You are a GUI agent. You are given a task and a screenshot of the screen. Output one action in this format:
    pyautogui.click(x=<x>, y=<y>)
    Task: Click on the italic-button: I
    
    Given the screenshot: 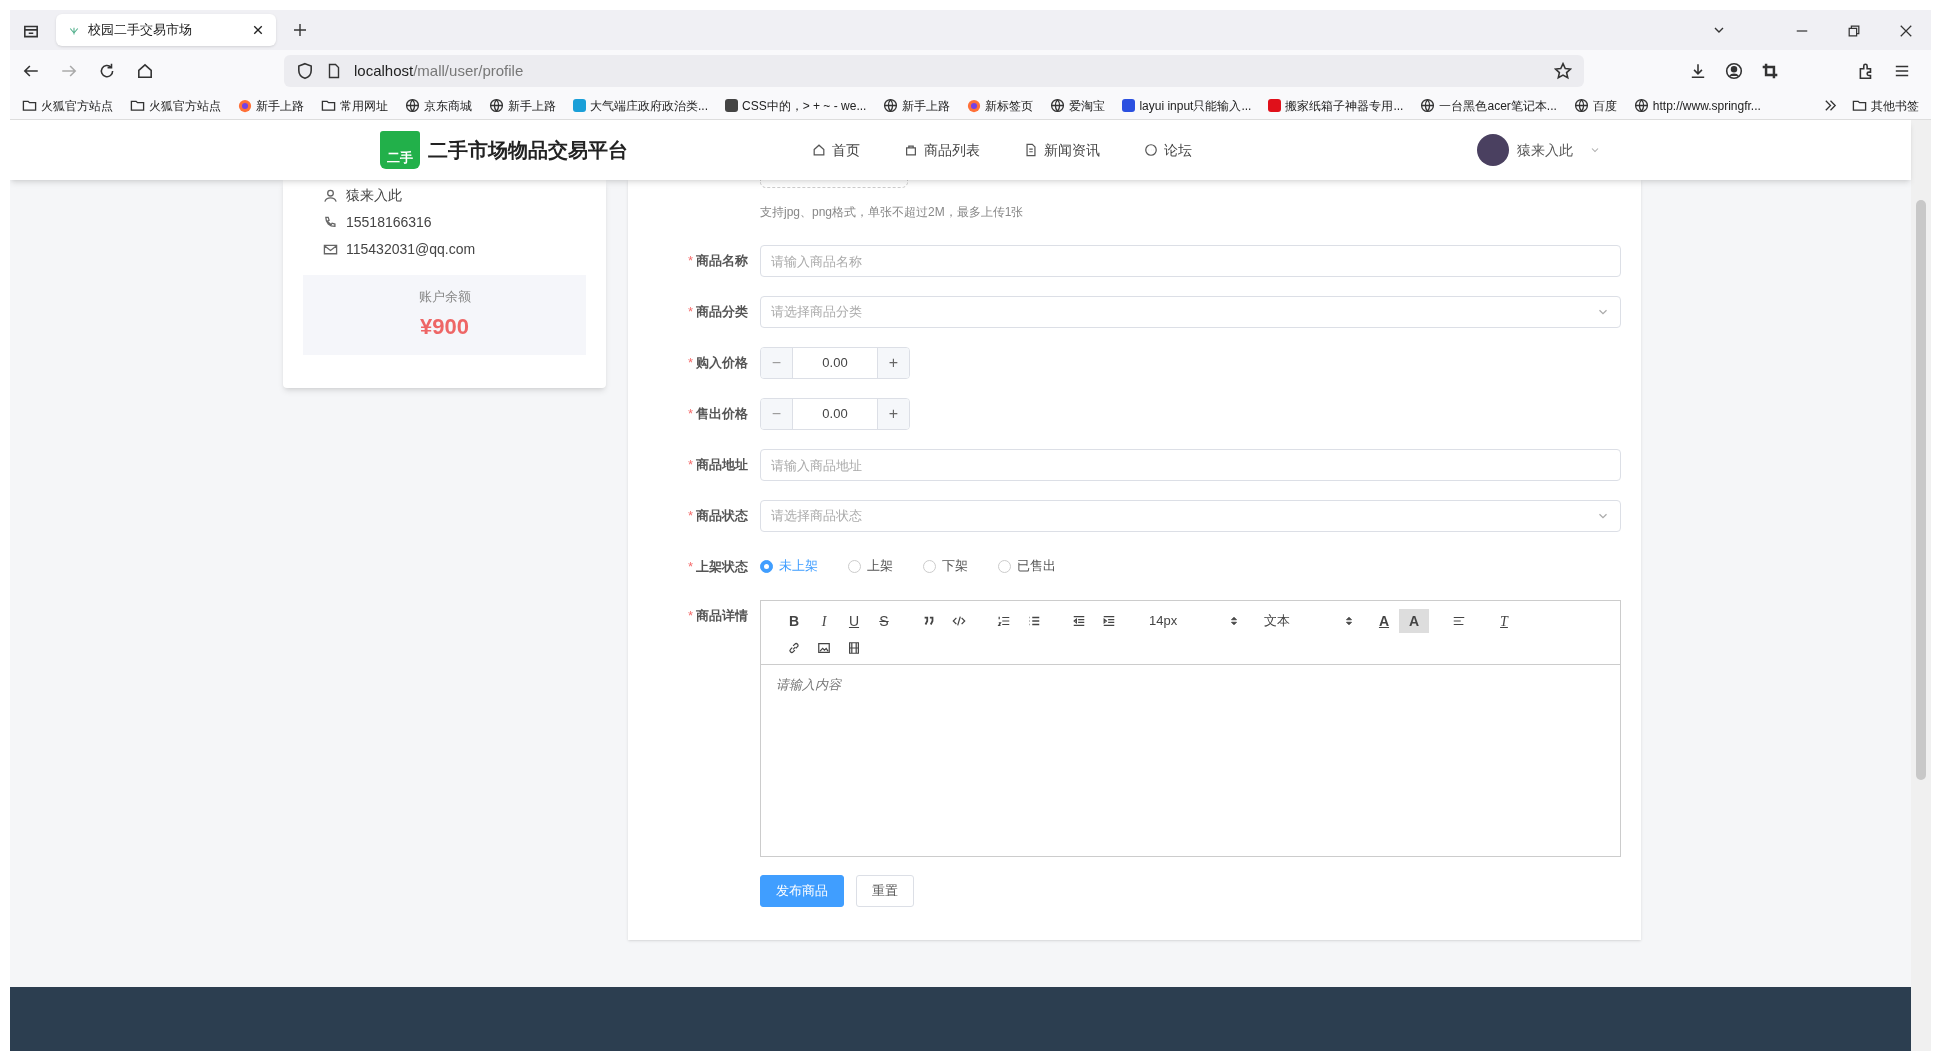 What is the action you would take?
    pyautogui.click(x=824, y=621)
    